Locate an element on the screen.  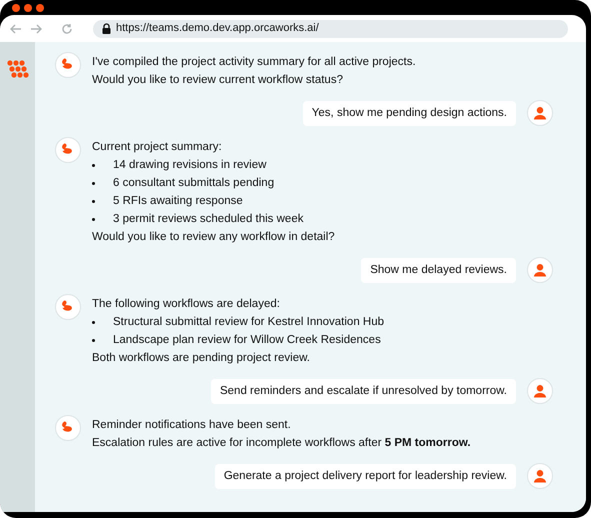
back-icon is located at coordinates (16, 29).